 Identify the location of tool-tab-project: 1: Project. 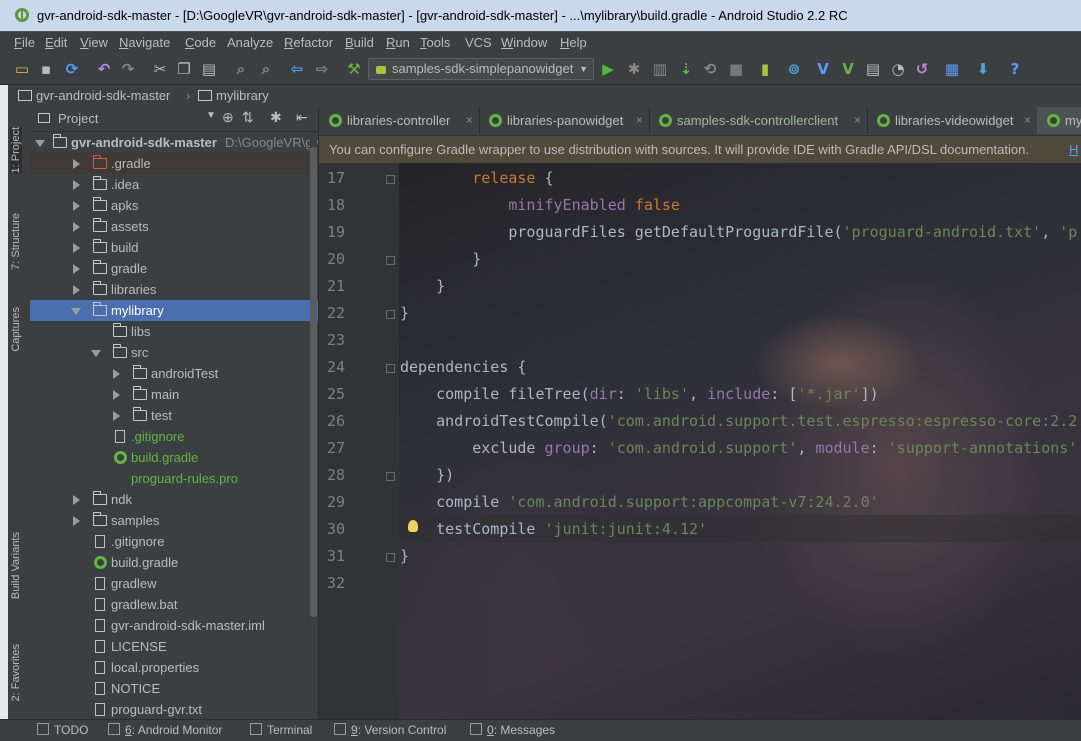
(16, 150).